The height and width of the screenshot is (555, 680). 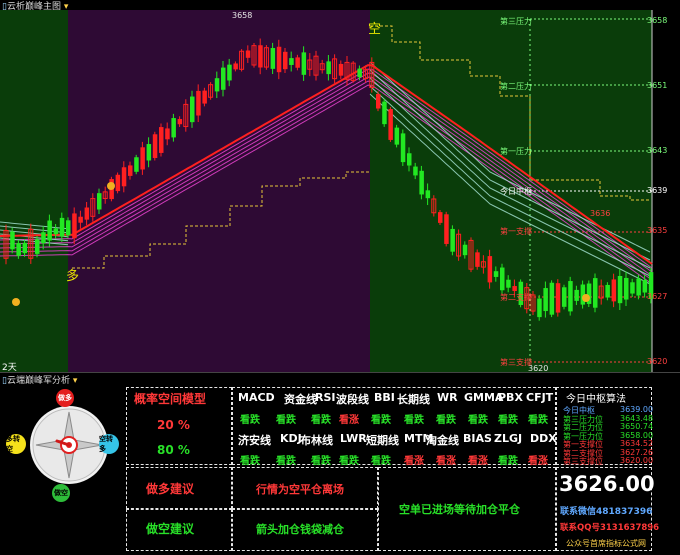 What do you see at coordinates (657, 361) in the screenshot?
I see `axis-value-s3: 3620` at bounding box center [657, 361].